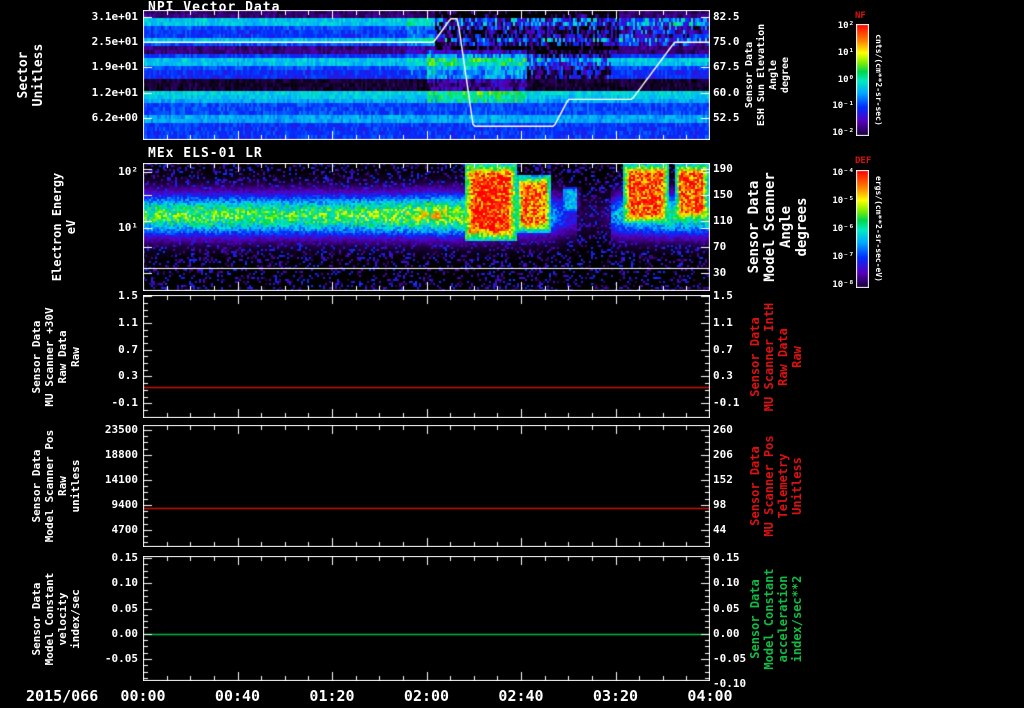 The width and height of the screenshot is (1024, 708). Describe the element at coordinates (730, 658) in the screenshot. I see `panel5-right-tick-4: -0.05` at that location.